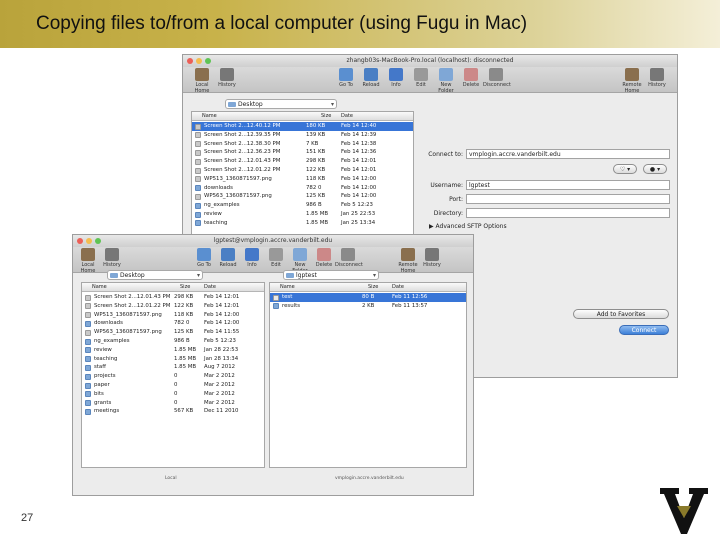  I want to click on file-size: 782 0, so click(314, 187).